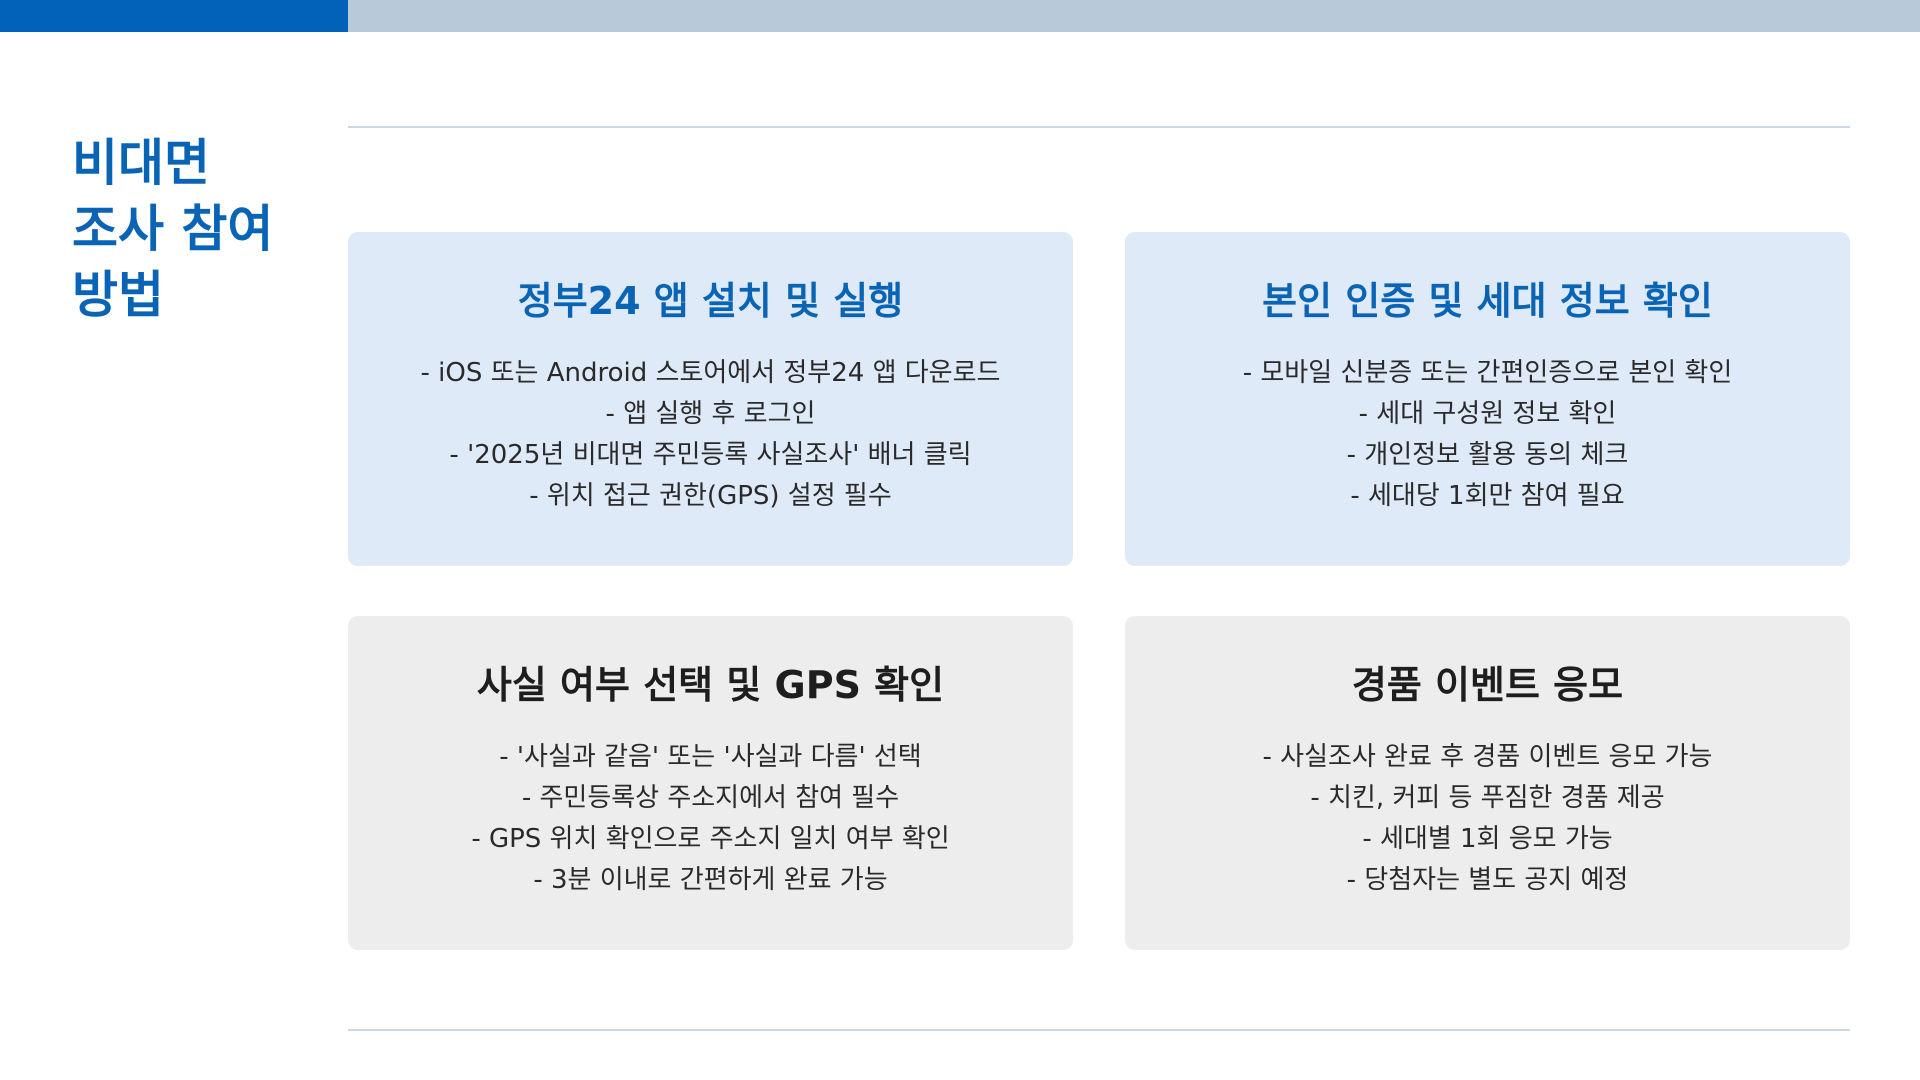  I want to click on card-title: 본인 인증 및 세대 정보 확인, so click(1487, 301).